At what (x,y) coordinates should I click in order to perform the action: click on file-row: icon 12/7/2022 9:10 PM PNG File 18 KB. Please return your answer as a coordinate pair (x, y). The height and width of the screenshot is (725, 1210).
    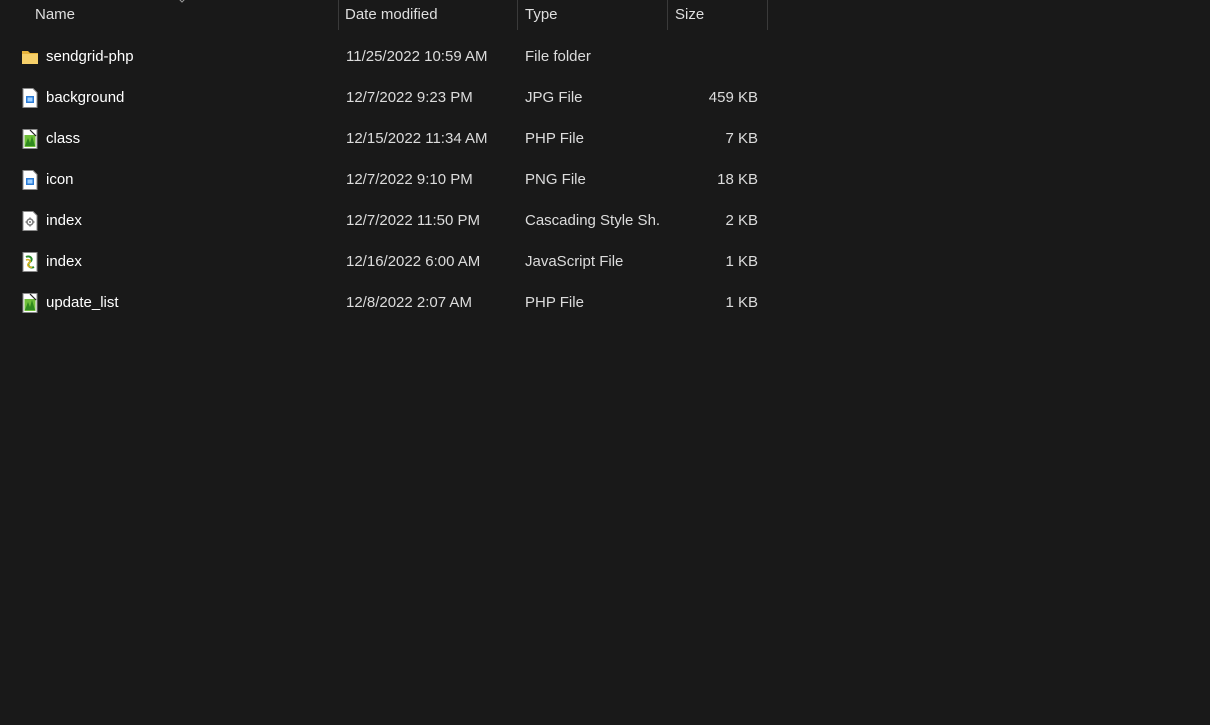
    Looking at the image, I should click on (384, 179).